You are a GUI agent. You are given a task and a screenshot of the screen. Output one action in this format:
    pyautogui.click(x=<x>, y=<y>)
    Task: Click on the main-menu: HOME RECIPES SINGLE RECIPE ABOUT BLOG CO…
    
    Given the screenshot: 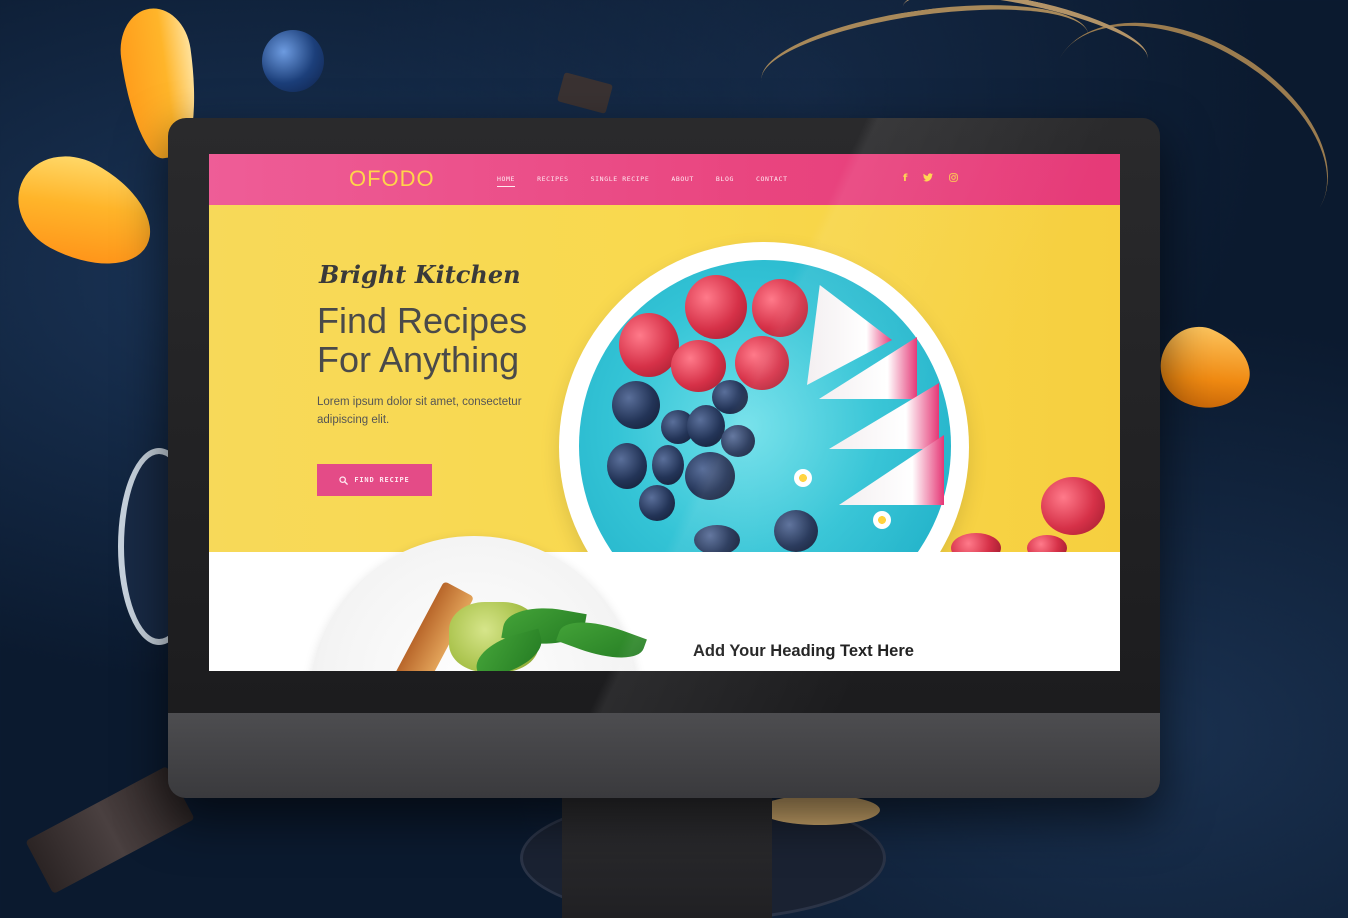 What is the action you would take?
    pyautogui.click(x=642, y=181)
    